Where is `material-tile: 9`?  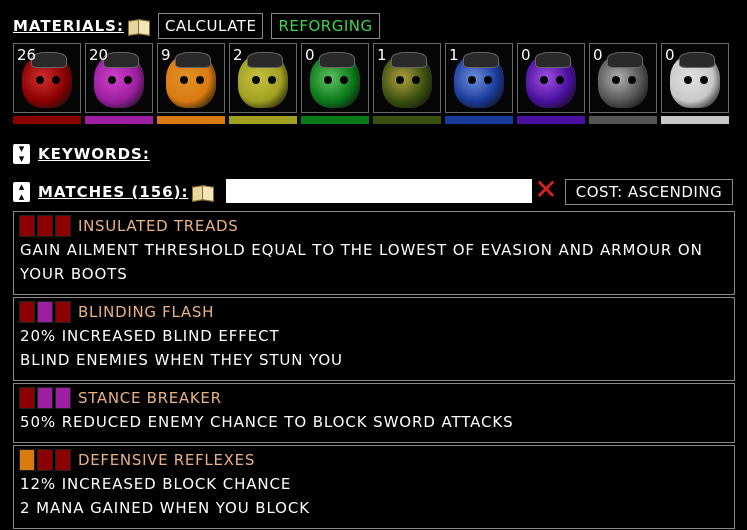 material-tile: 9 is located at coordinates (191, 78).